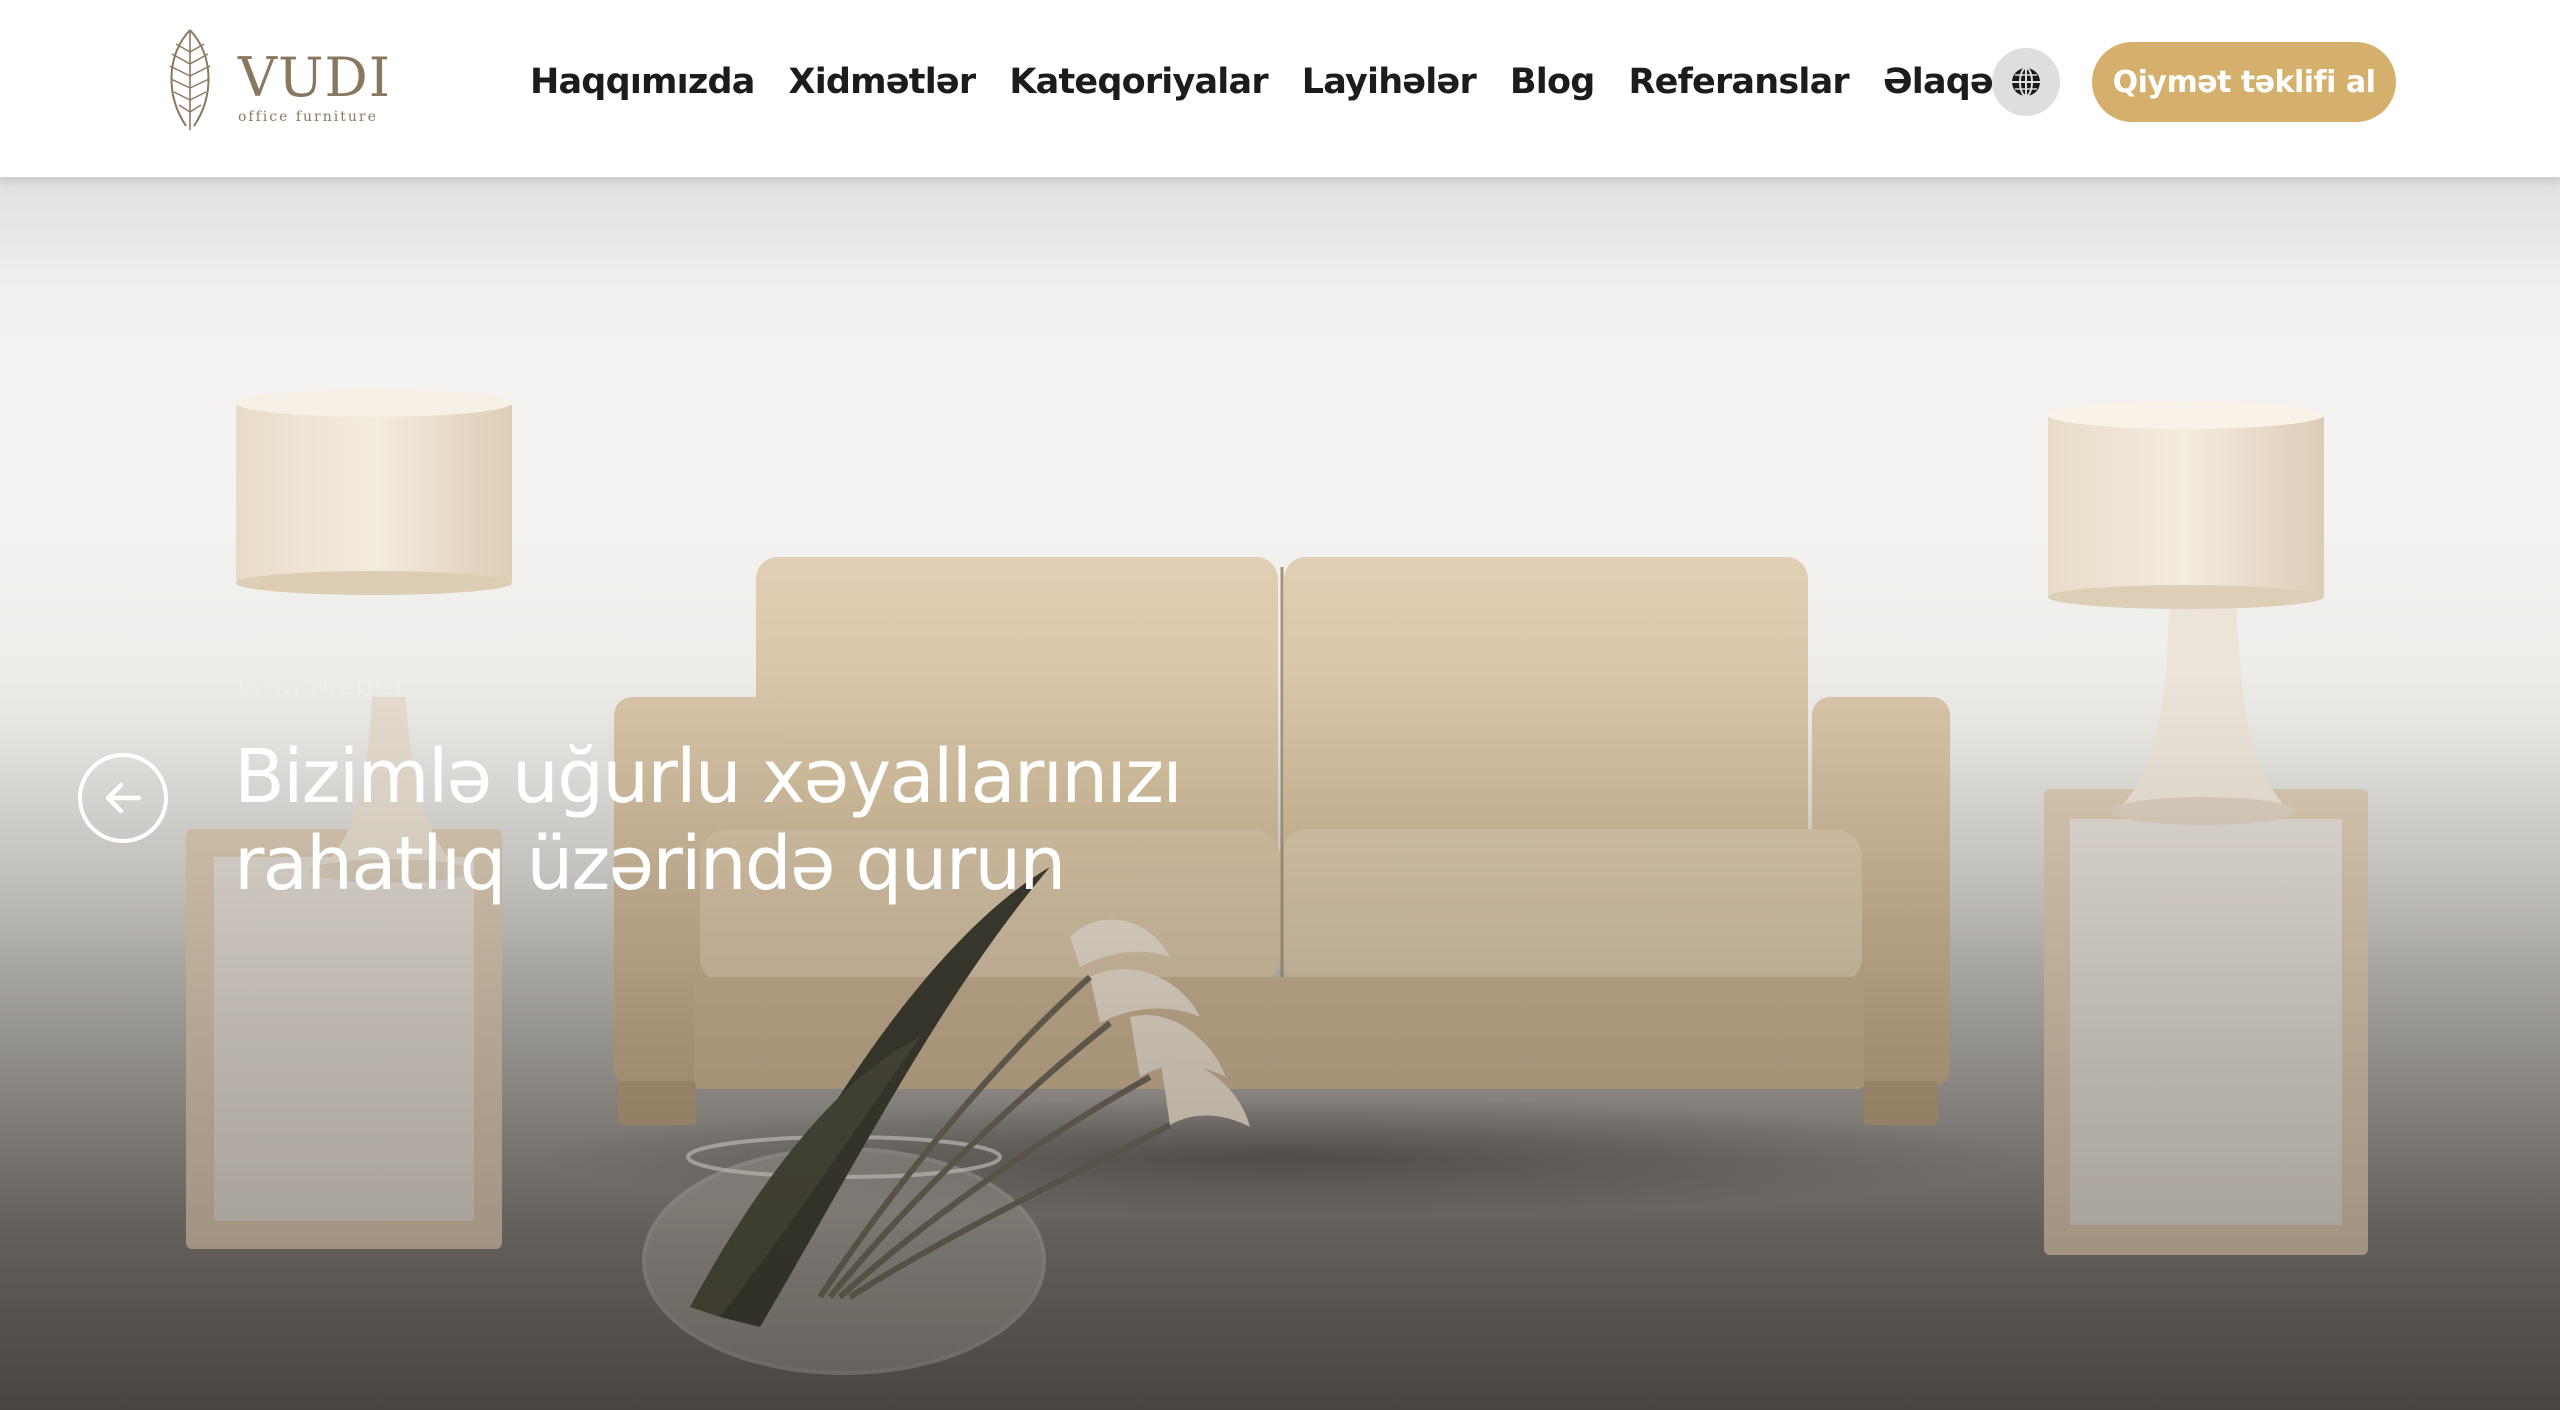 This screenshot has height=1410, width=2560. What do you see at coordinates (650, 864) in the screenshot?
I see `hero-title-line-2: rahatlıq üzərində qurun` at bounding box center [650, 864].